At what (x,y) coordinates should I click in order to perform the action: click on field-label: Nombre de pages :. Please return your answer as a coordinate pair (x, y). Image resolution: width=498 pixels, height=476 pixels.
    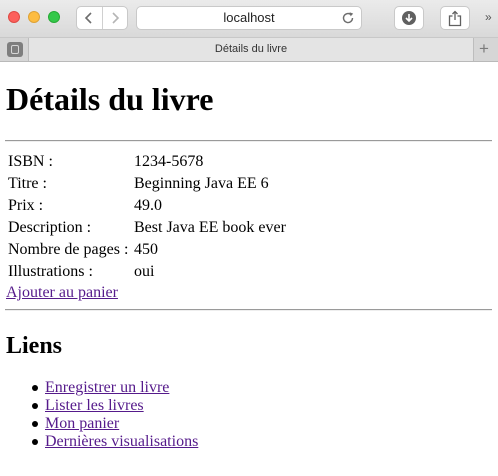
    Looking at the image, I should click on (68, 249).